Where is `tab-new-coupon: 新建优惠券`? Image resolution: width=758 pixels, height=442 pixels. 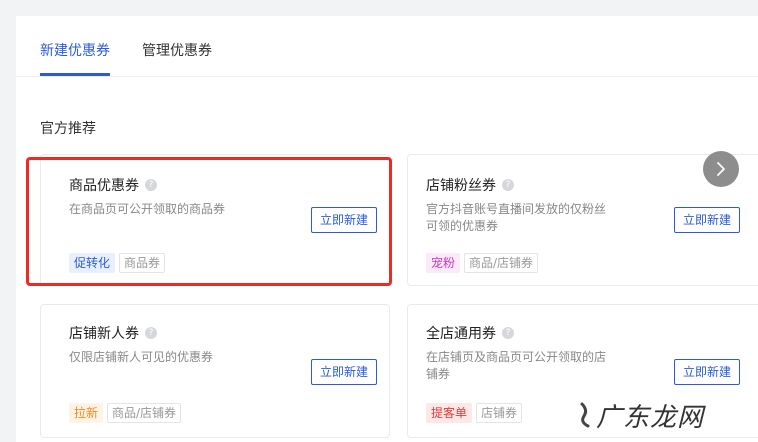 tab-new-coupon: 新建优惠券 is located at coordinates (75, 50).